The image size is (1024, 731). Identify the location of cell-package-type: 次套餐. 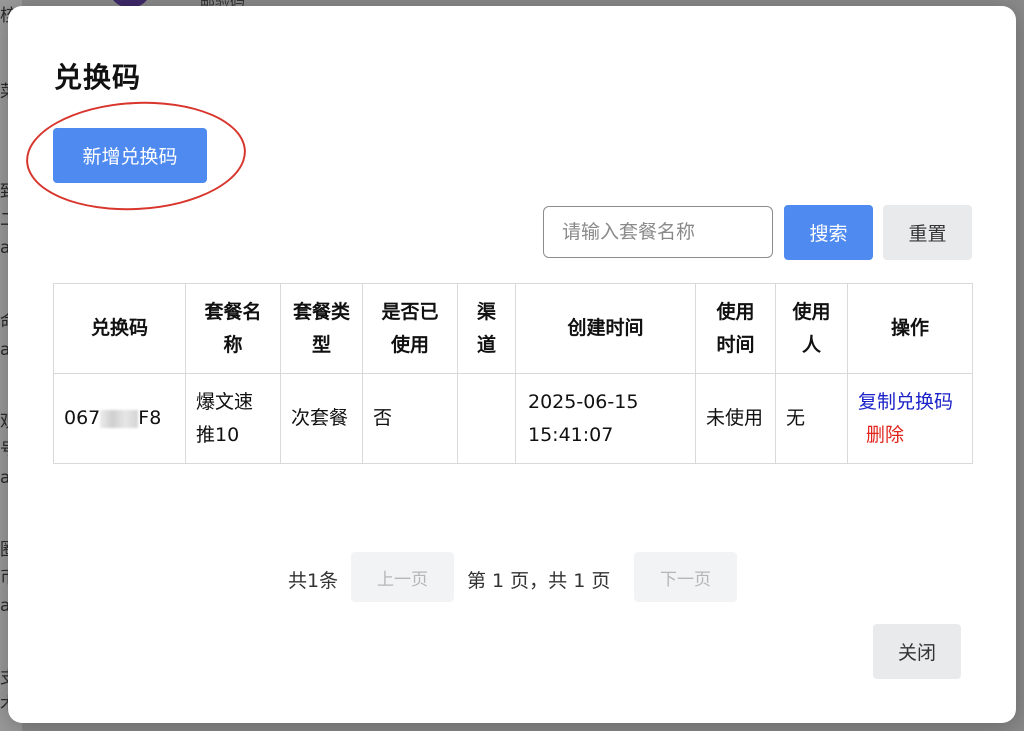
(321, 418).